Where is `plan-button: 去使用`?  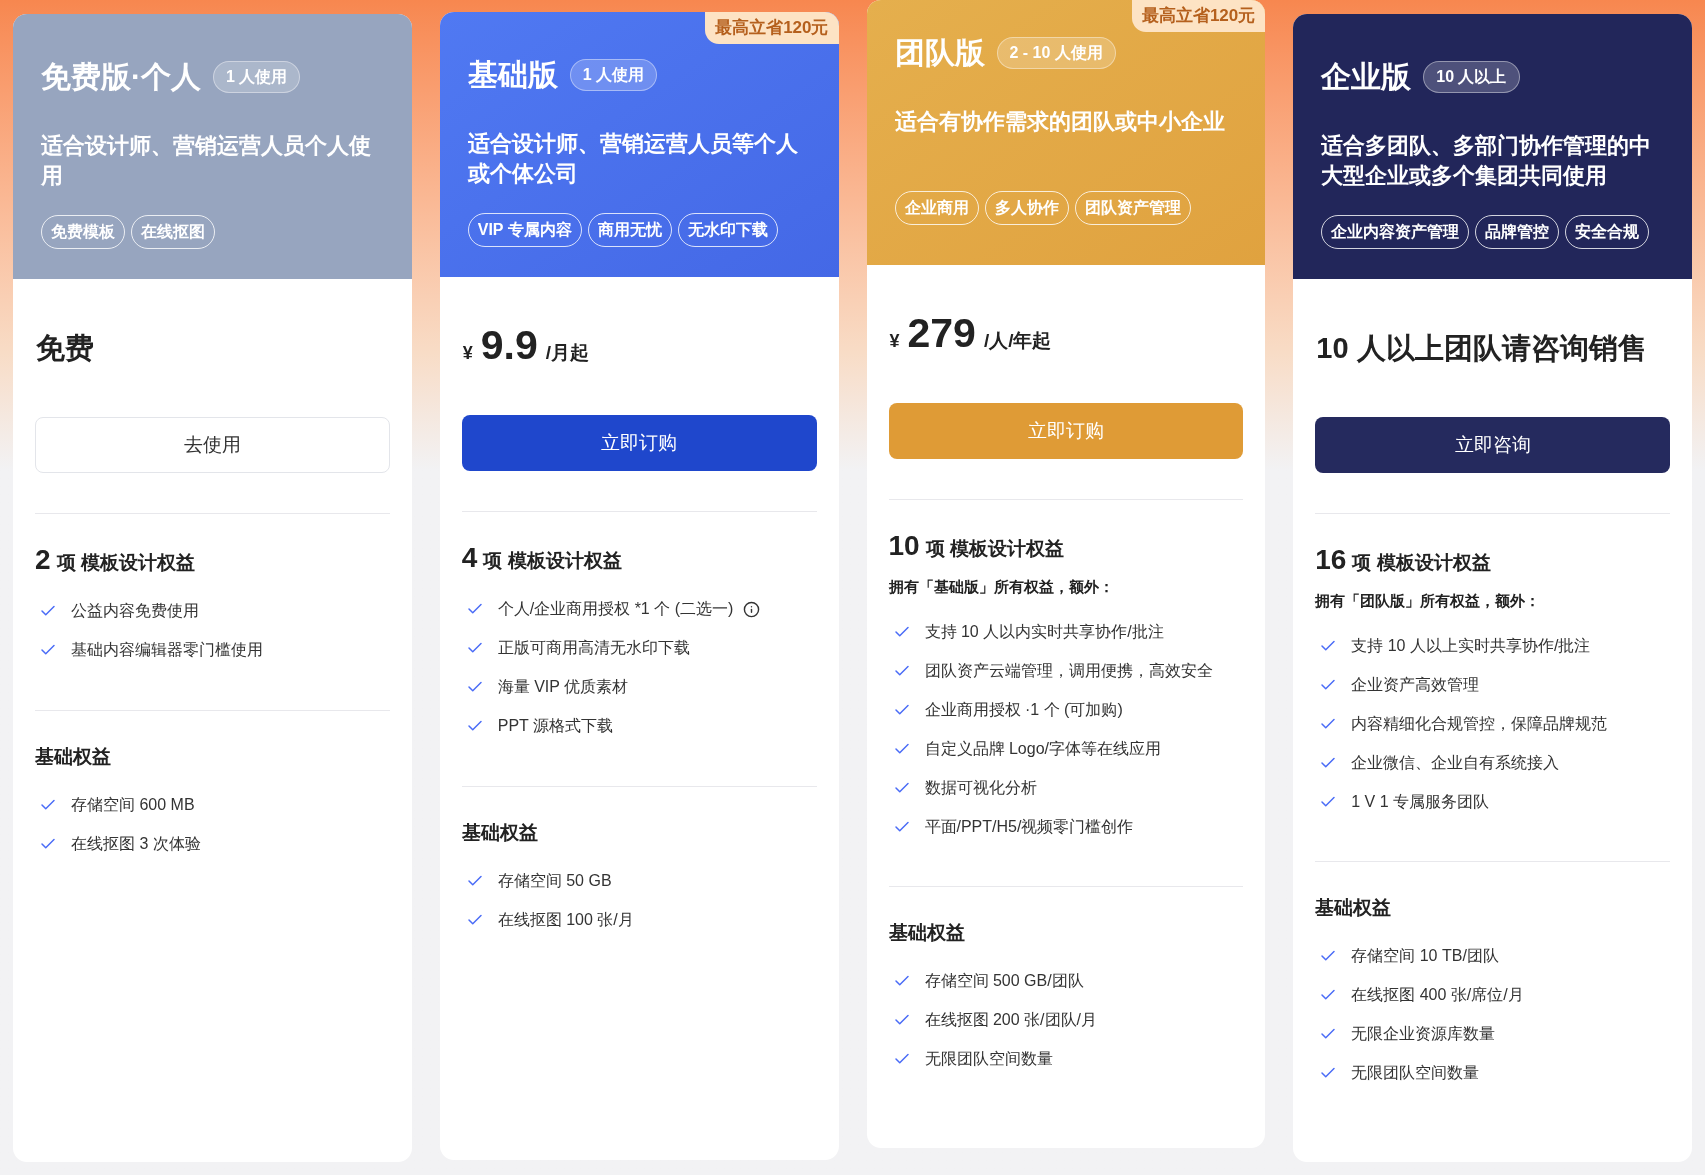 plan-button: 去使用 is located at coordinates (212, 445).